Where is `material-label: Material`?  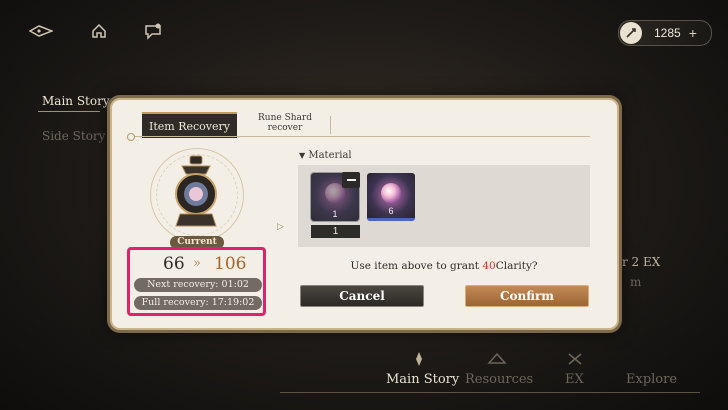 material-label: Material is located at coordinates (330, 155).